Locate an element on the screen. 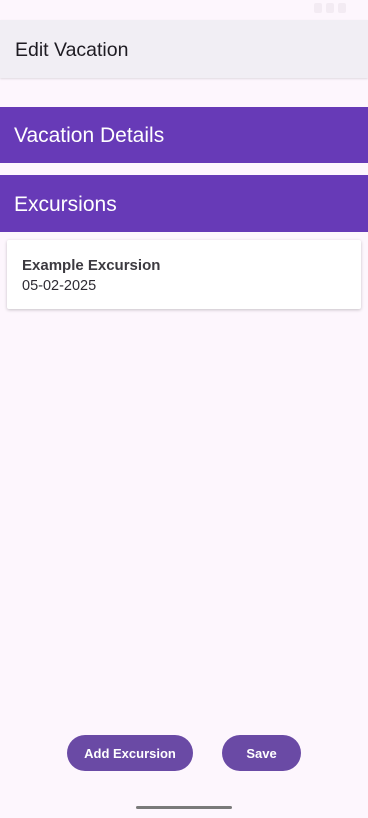 The image size is (368, 818). vacation-details-label: Vacation Details is located at coordinates (89, 135).